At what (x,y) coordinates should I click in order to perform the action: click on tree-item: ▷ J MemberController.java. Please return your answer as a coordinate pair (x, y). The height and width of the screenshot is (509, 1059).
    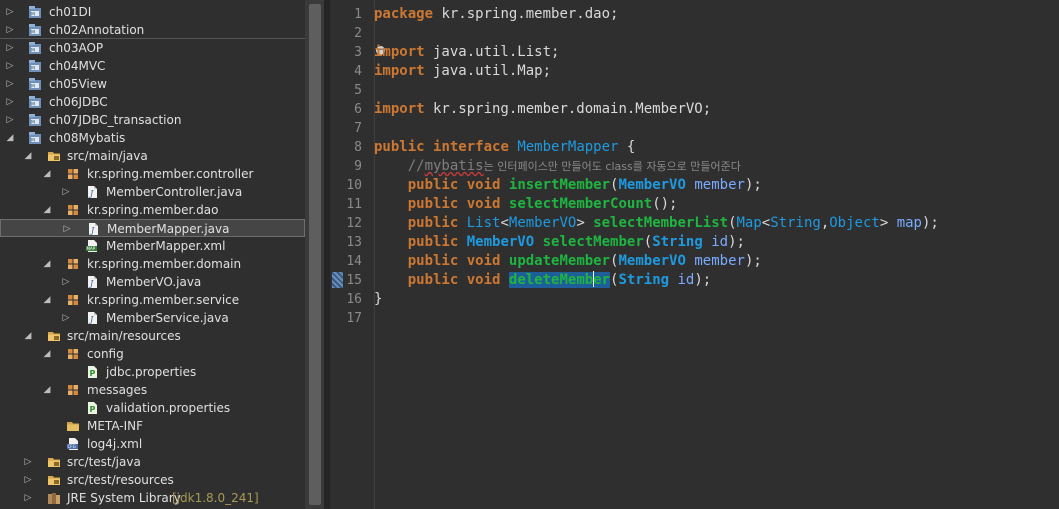
    Looking at the image, I should click on (152, 192).